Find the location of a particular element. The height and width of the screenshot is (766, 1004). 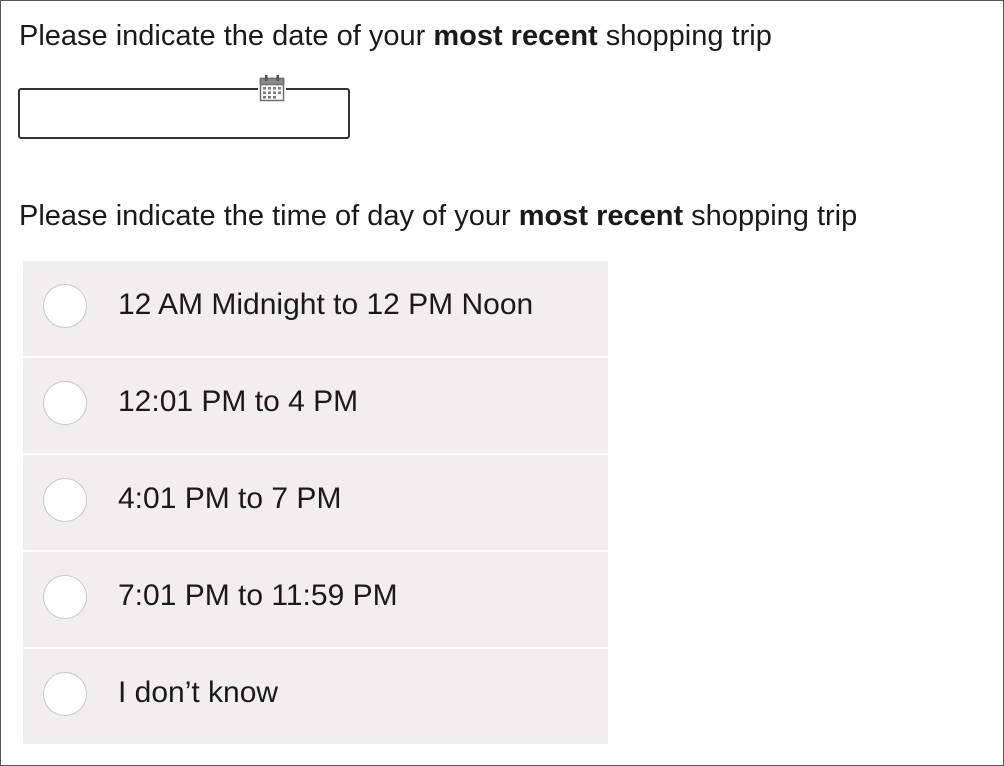

option-midnight-to-noon: 12 AM Midnight to 12 PM Noon is located at coordinates (315, 308).